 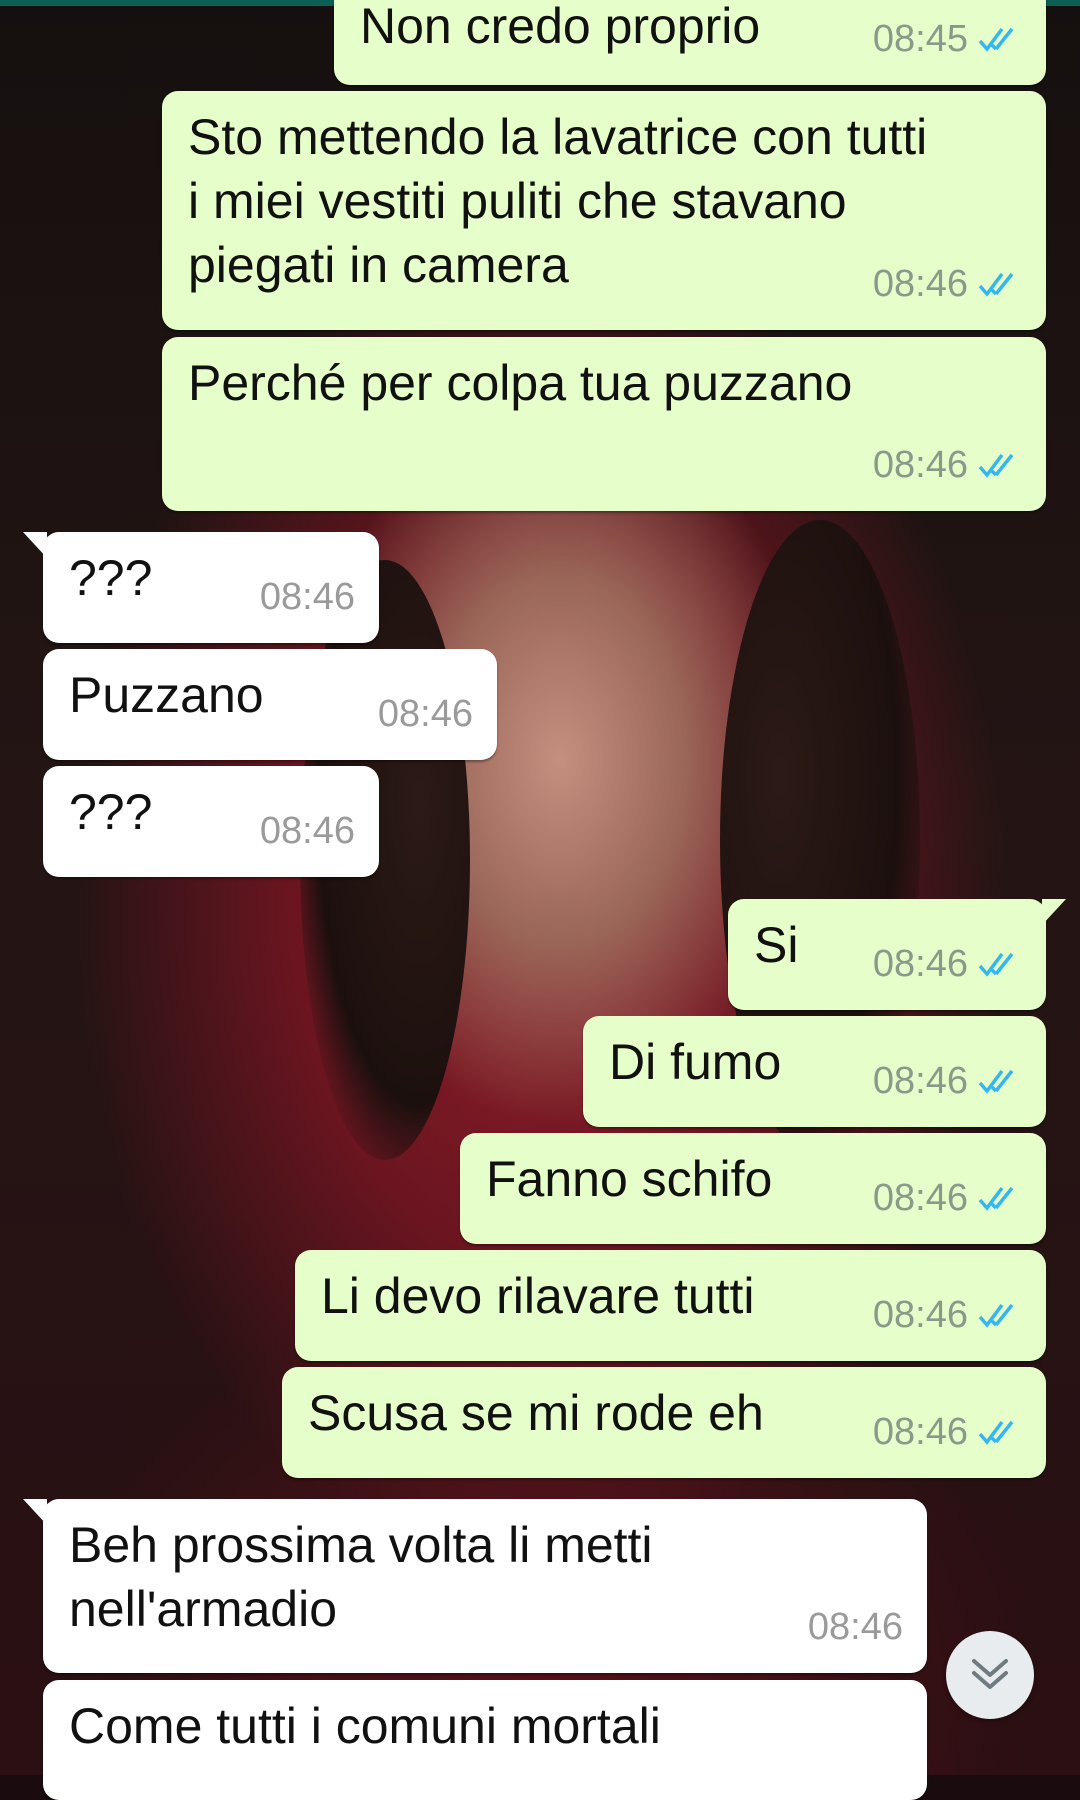 I want to click on message-meta: 08:45, so click(x=948, y=39).